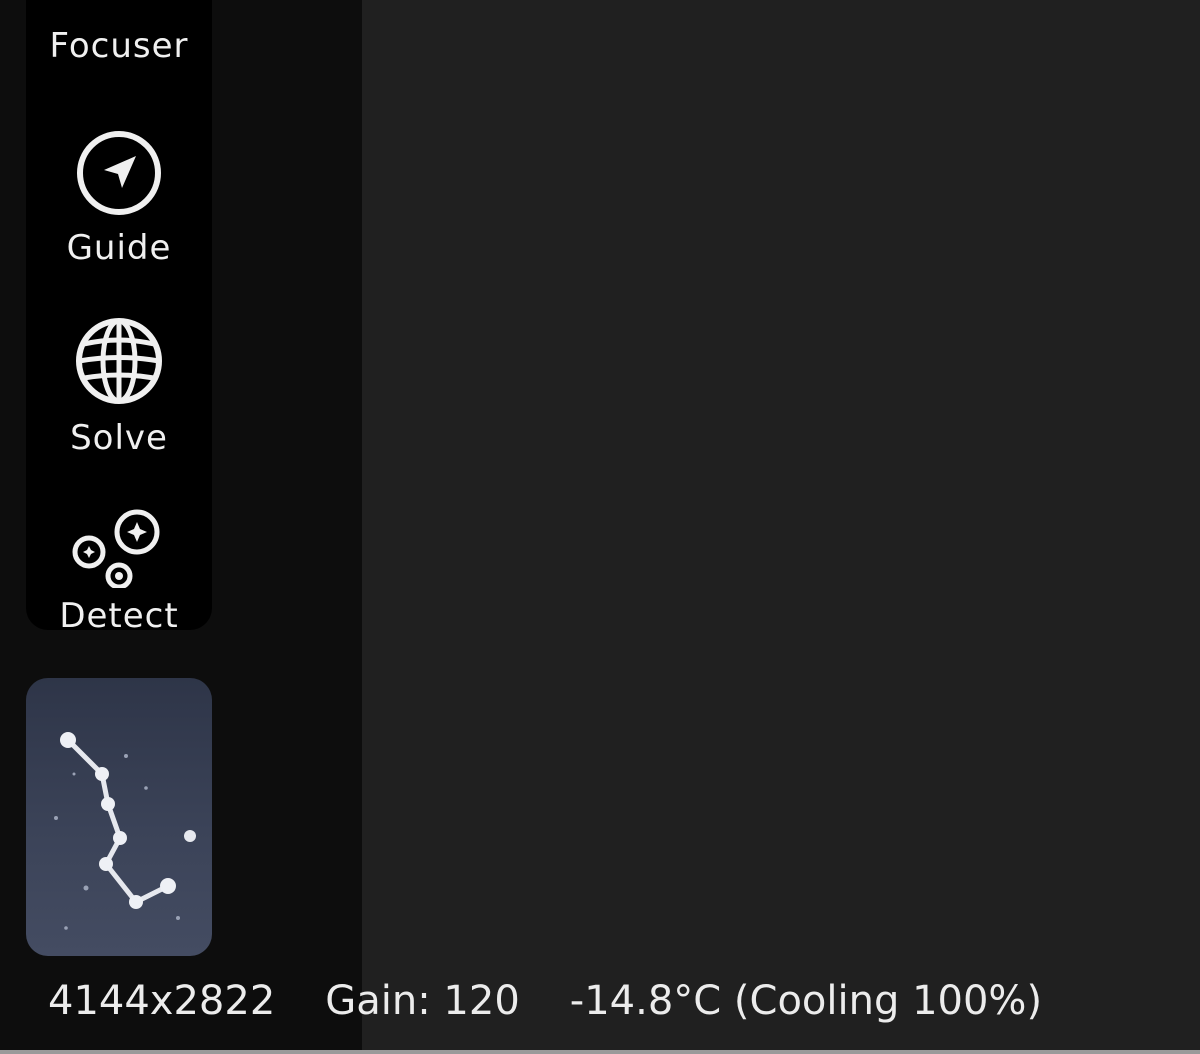 This screenshot has width=1200, height=1054. What do you see at coordinates (119, 361) in the screenshot?
I see `globe-grid-icon` at bounding box center [119, 361].